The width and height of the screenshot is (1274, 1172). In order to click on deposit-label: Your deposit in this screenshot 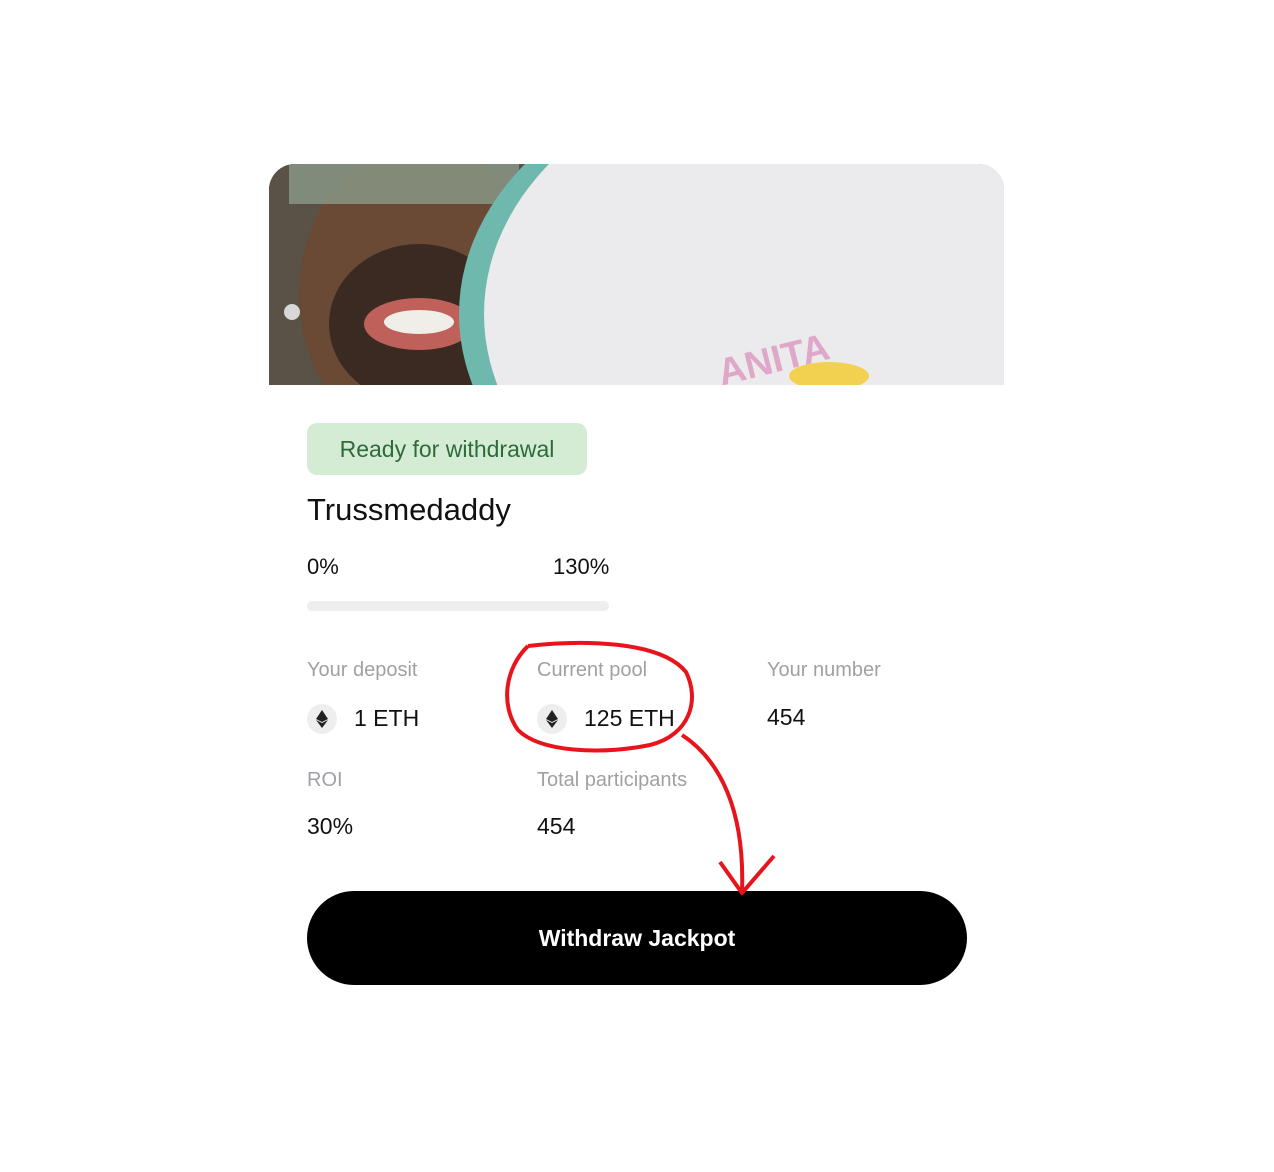, I will do `click(362, 670)`.